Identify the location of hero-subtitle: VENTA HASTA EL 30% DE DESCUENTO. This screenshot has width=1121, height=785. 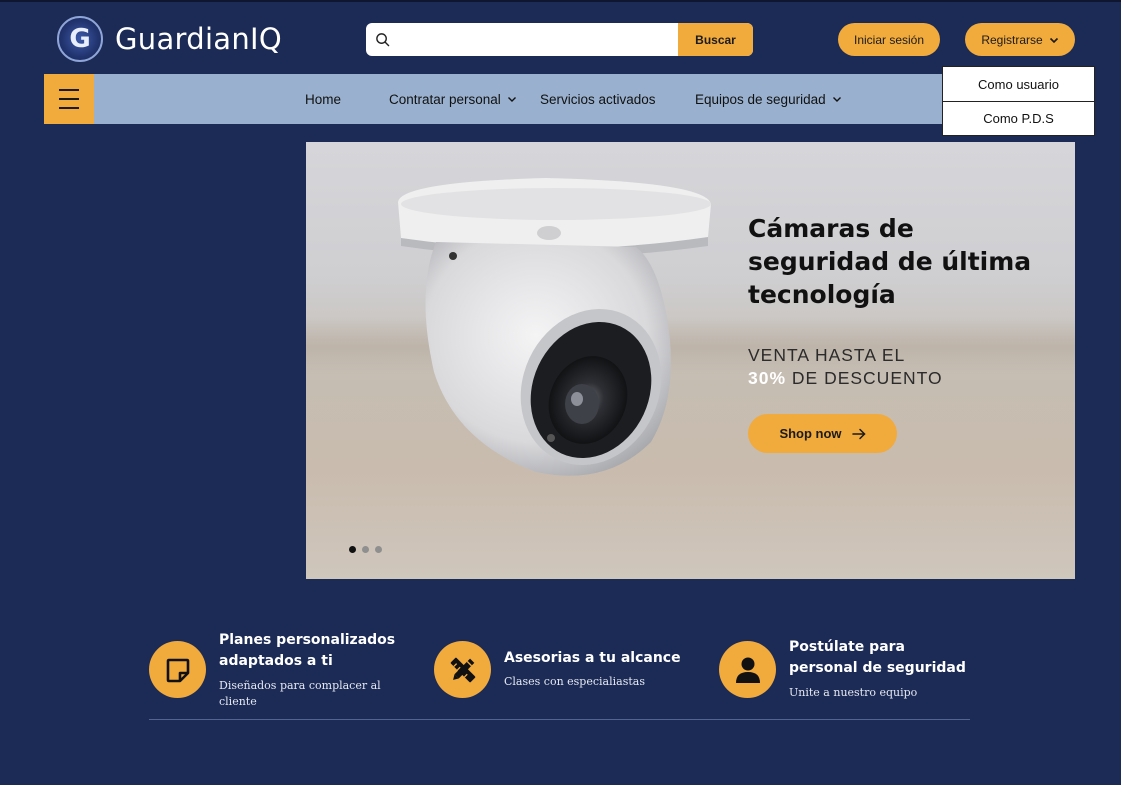
(845, 367).